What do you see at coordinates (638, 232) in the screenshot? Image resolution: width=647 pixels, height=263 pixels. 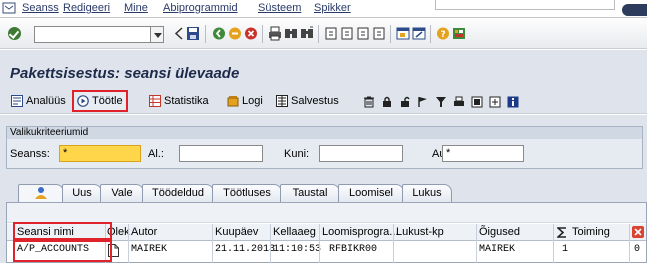 I see `error-icon` at bounding box center [638, 232].